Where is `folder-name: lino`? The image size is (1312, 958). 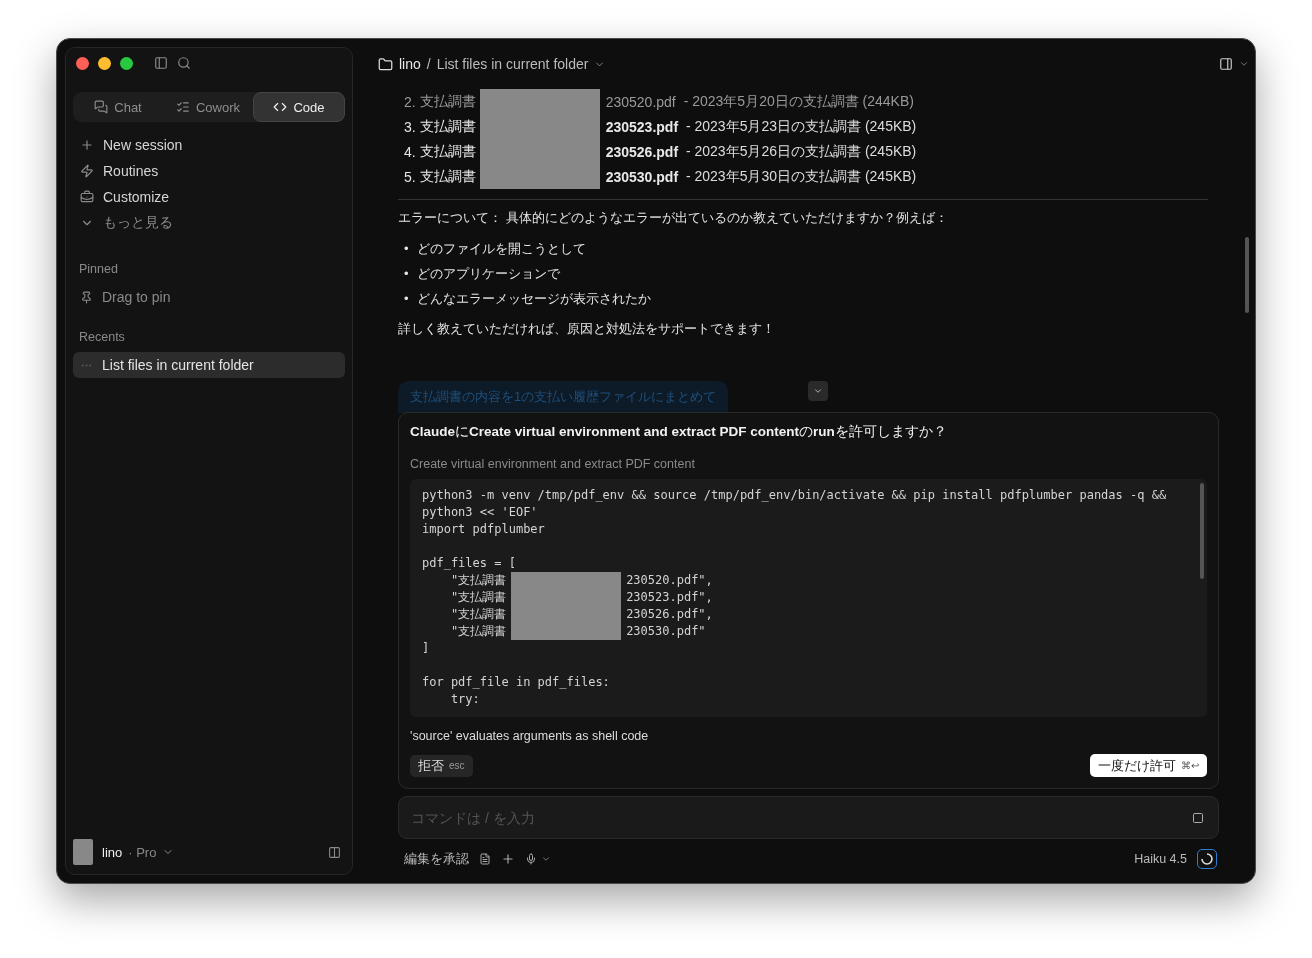
folder-name: lino is located at coordinates (410, 64).